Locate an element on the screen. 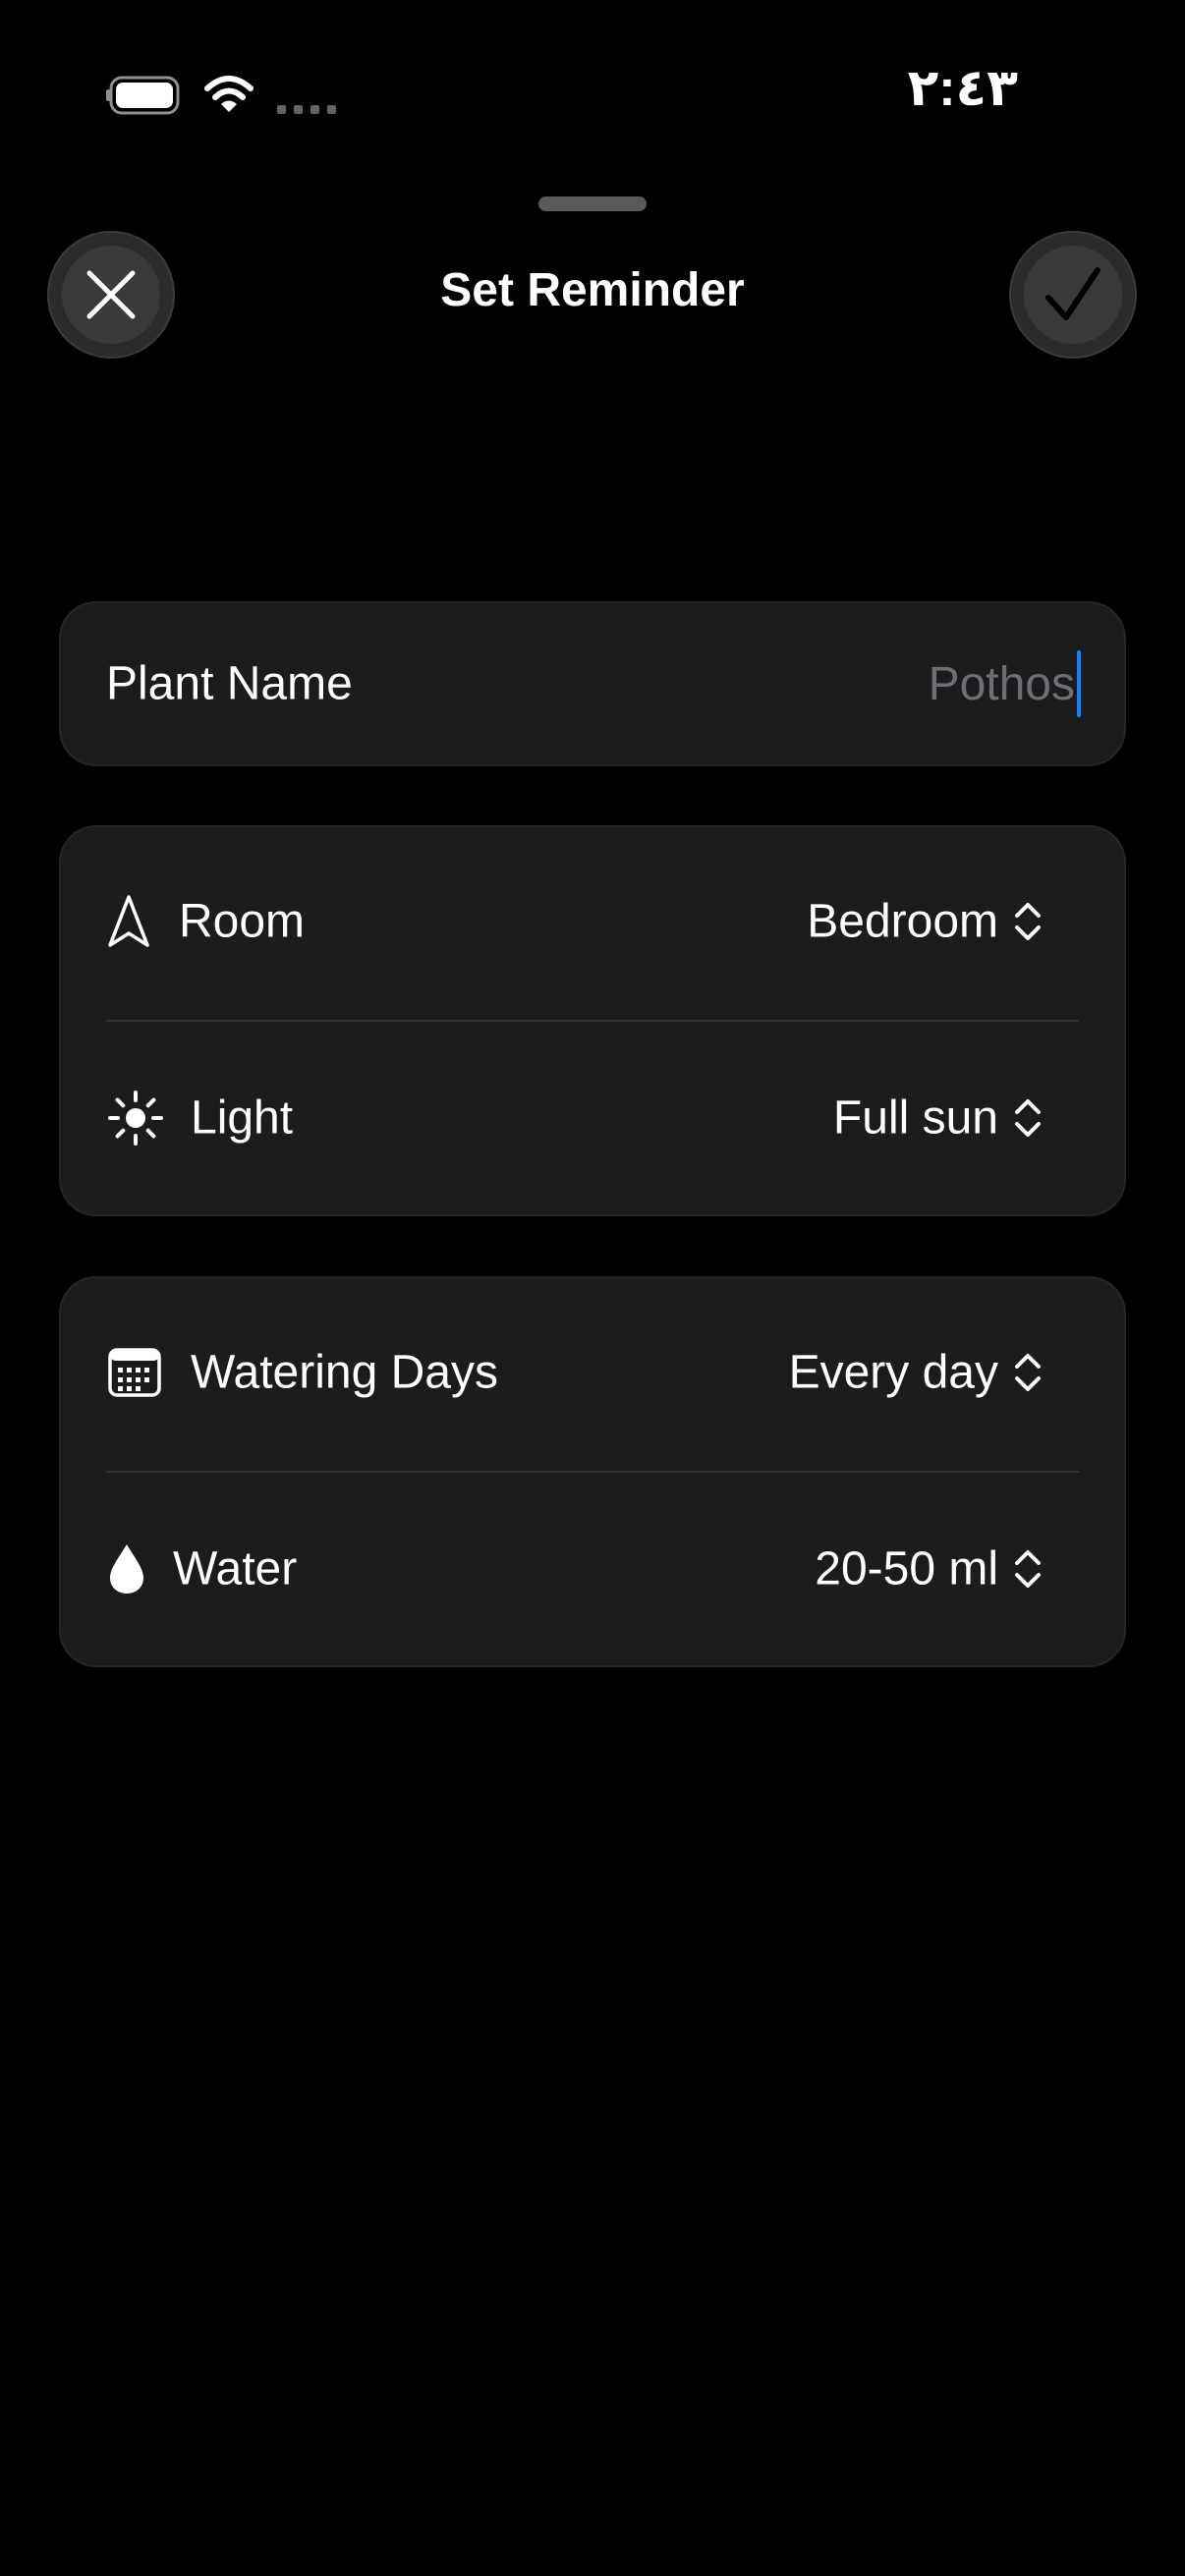  sun-icon is located at coordinates (136, 1118).